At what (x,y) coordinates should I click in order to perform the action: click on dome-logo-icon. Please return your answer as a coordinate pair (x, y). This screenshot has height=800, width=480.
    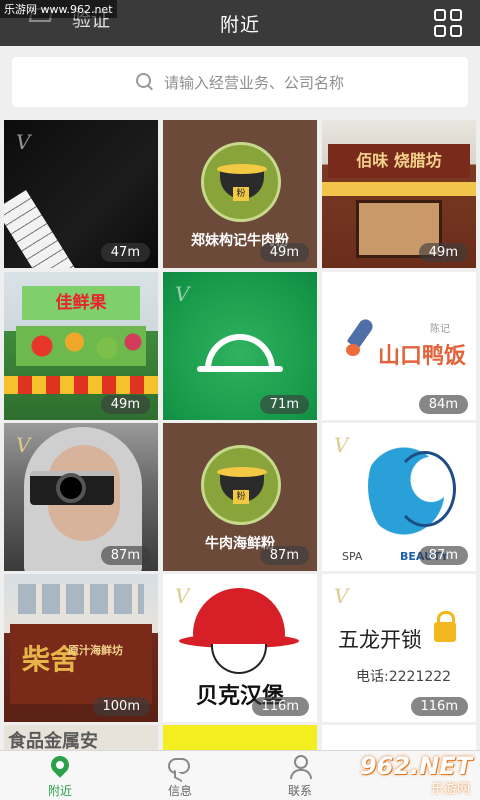
    Looking at the image, I should click on (240, 352).